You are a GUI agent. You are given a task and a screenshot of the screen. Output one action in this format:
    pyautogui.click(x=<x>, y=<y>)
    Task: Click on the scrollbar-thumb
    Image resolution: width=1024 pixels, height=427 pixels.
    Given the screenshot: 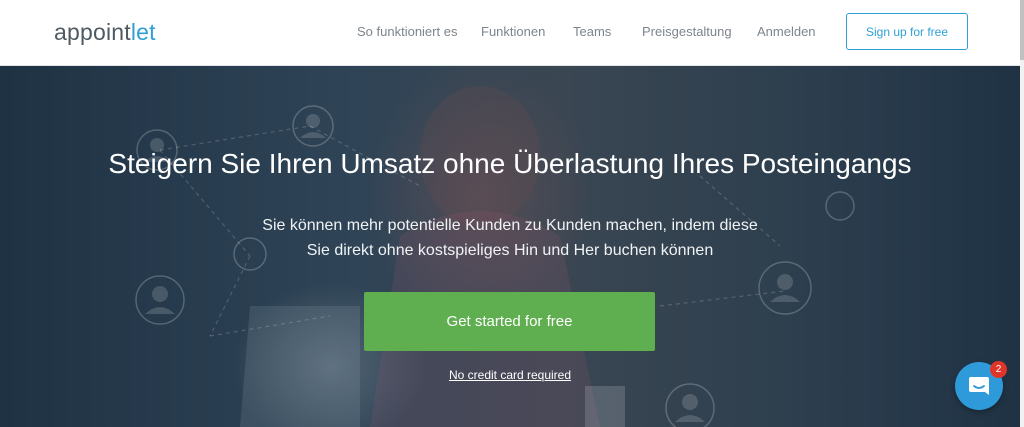 What is the action you would take?
    pyautogui.click(x=1022, y=30)
    